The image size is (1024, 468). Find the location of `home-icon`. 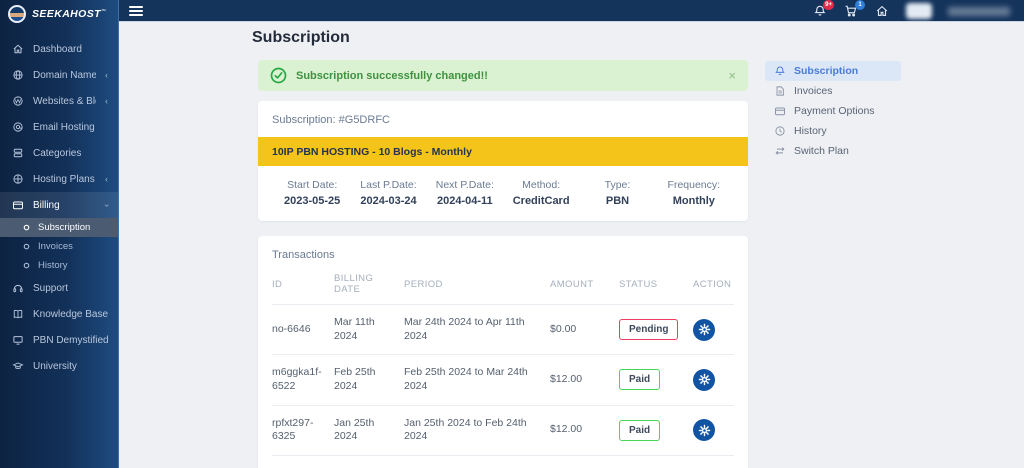

home-icon is located at coordinates (882, 11).